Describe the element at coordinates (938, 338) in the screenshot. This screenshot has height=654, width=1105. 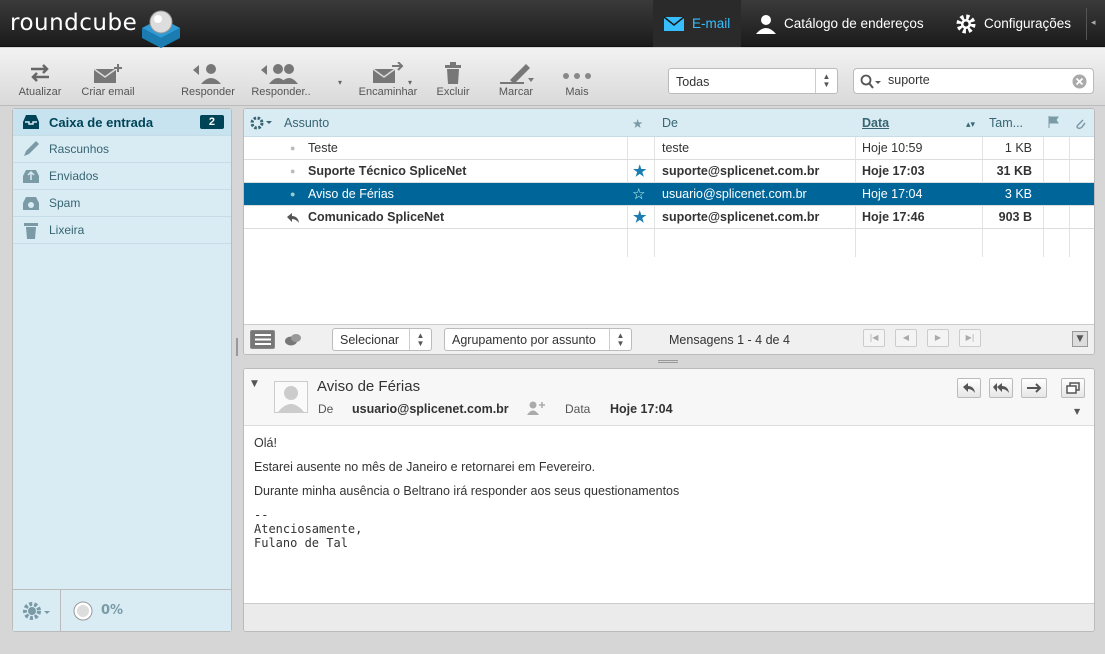
I see `next-page-icon: ▶` at that location.